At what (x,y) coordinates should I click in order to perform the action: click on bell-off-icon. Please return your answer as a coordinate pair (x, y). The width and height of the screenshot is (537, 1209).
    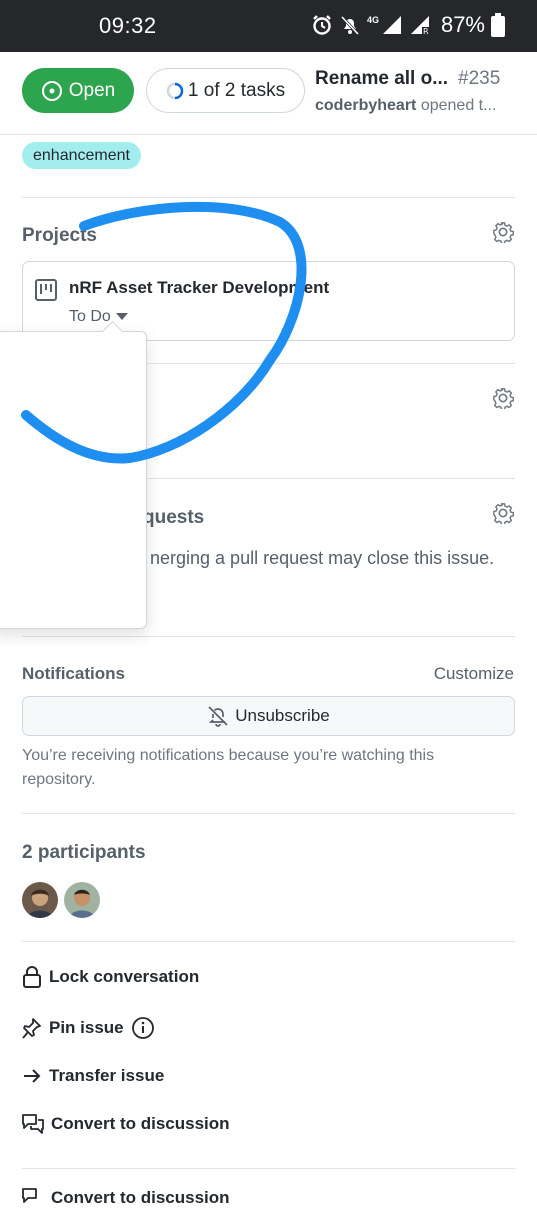
    Looking at the image, I should click on (350, 25).